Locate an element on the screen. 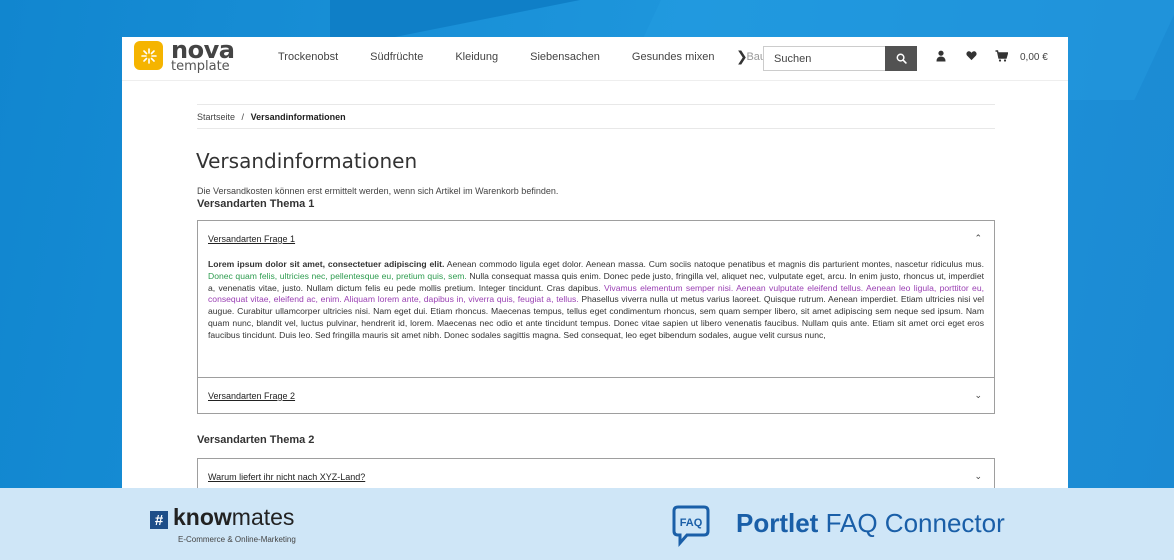  product-title-bold: Portlet is located at coordinates (777, 523).